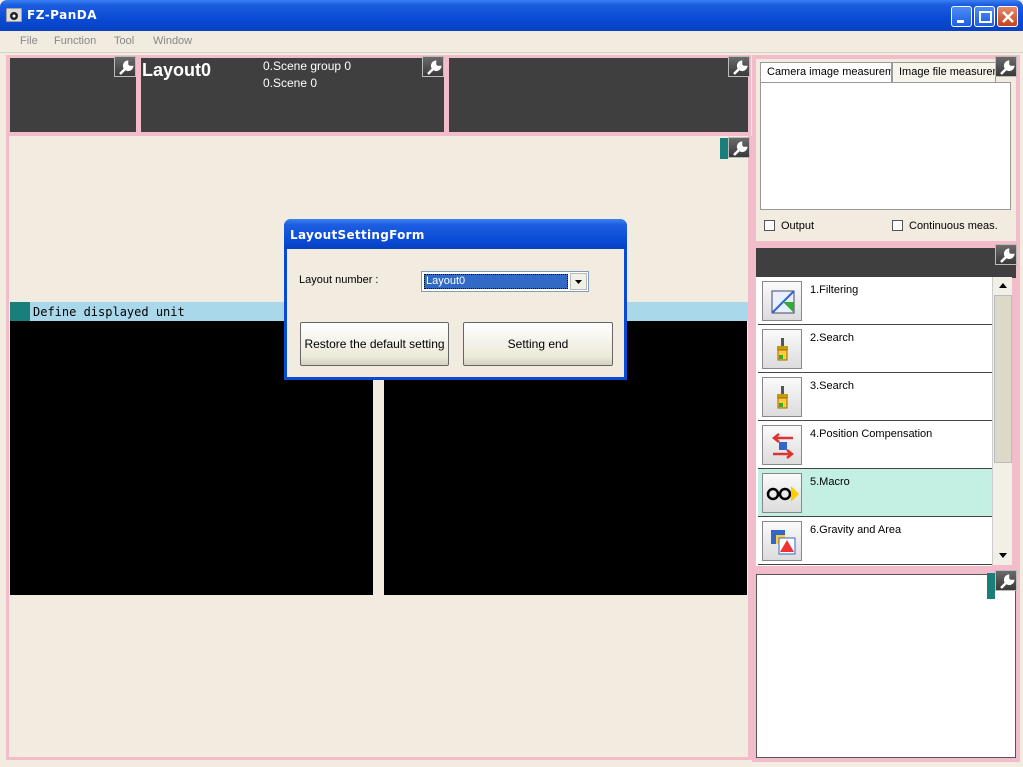 The width and height of the screenshot is (1023, 767). I want to click on maximize-icon, so click(985, 17).